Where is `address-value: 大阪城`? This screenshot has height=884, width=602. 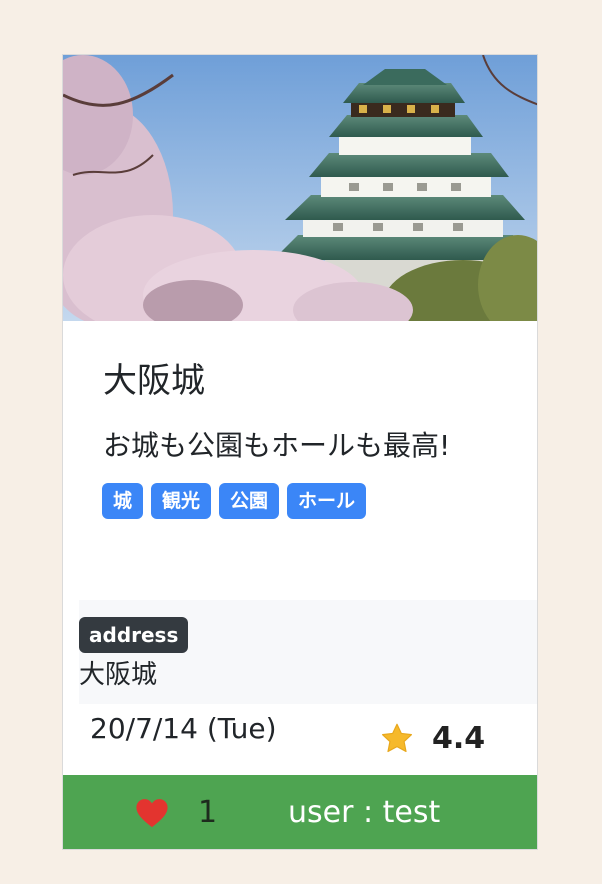
address-value: 大阪城 is located at coordinates (118, 675).